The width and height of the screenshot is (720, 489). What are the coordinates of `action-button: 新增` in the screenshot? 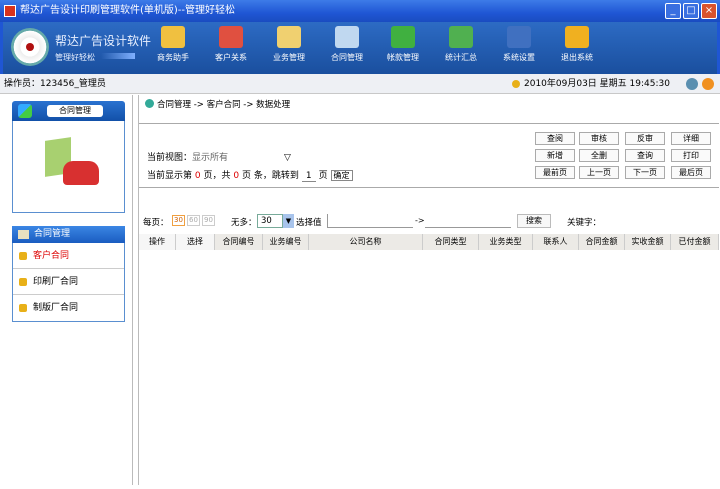 It's located at (555, 155).